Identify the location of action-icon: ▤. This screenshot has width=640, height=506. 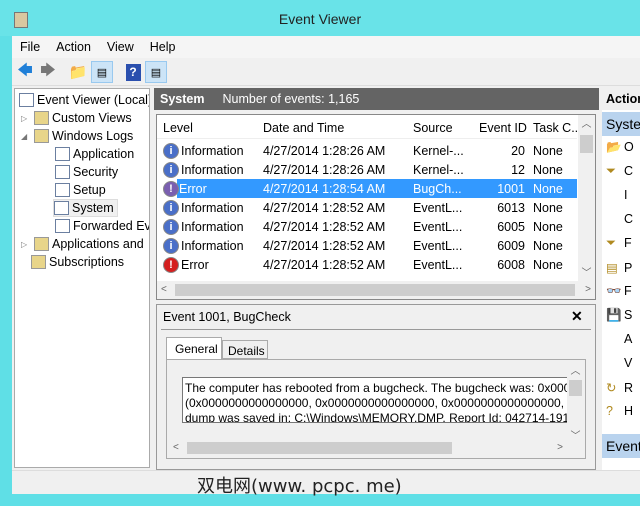
(612, 268).